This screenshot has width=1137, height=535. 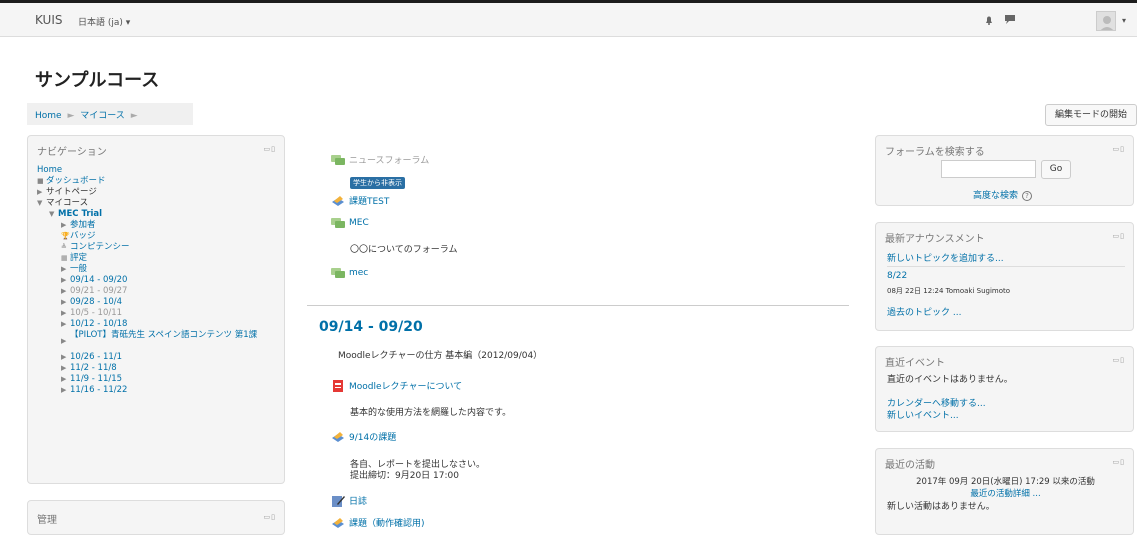 I want to click on assignment-due-date: 提出締切：9月20日 17:00, so click(x=404, y=476).